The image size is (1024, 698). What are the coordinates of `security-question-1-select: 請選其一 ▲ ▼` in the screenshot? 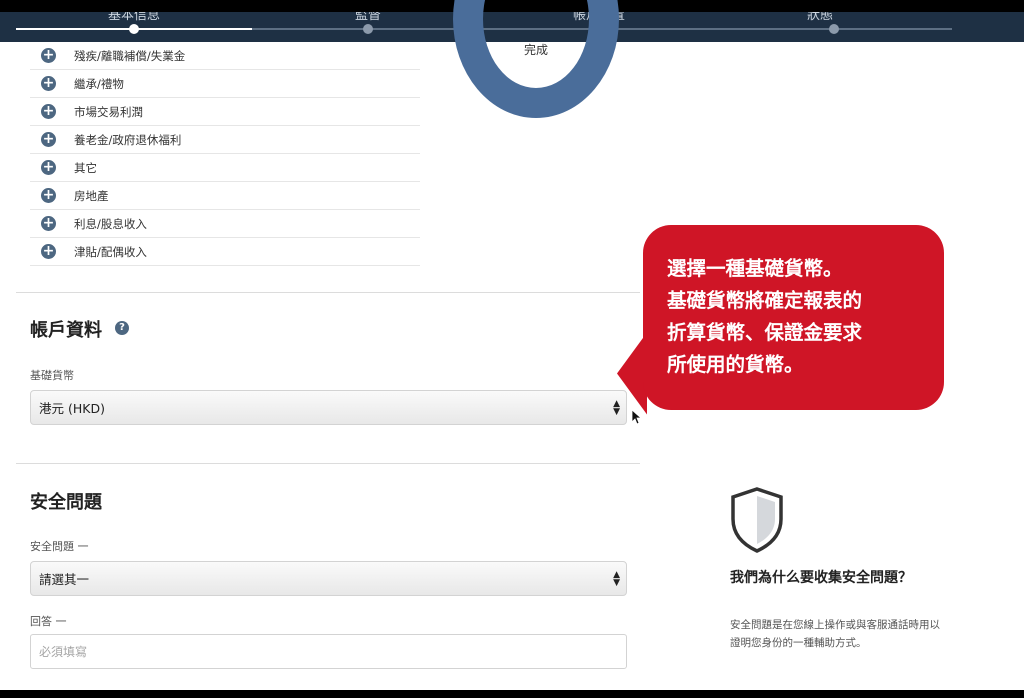 It's located at (328, 578).